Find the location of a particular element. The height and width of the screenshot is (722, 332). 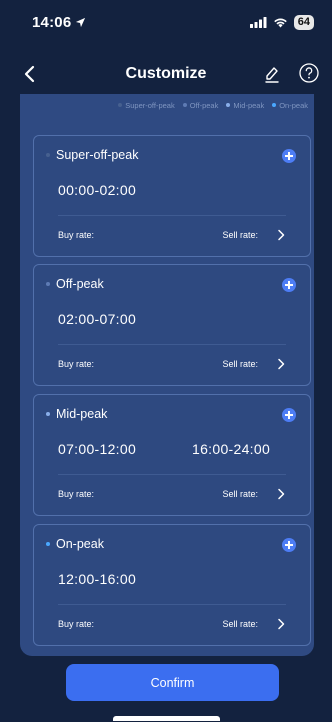

time-range: 00:00-02:00 is located at coordinates (97, 190).